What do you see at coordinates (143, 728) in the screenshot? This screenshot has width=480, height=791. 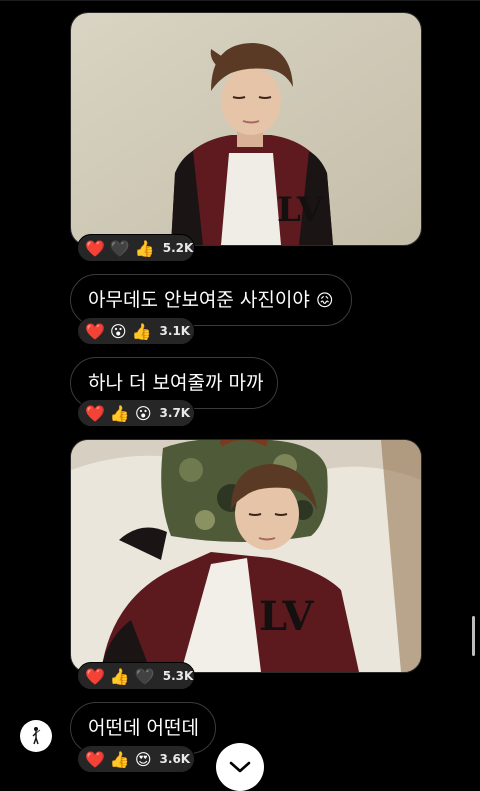 I see `message-text: 어떤데 어떤데` at bounding box center [143, 728].